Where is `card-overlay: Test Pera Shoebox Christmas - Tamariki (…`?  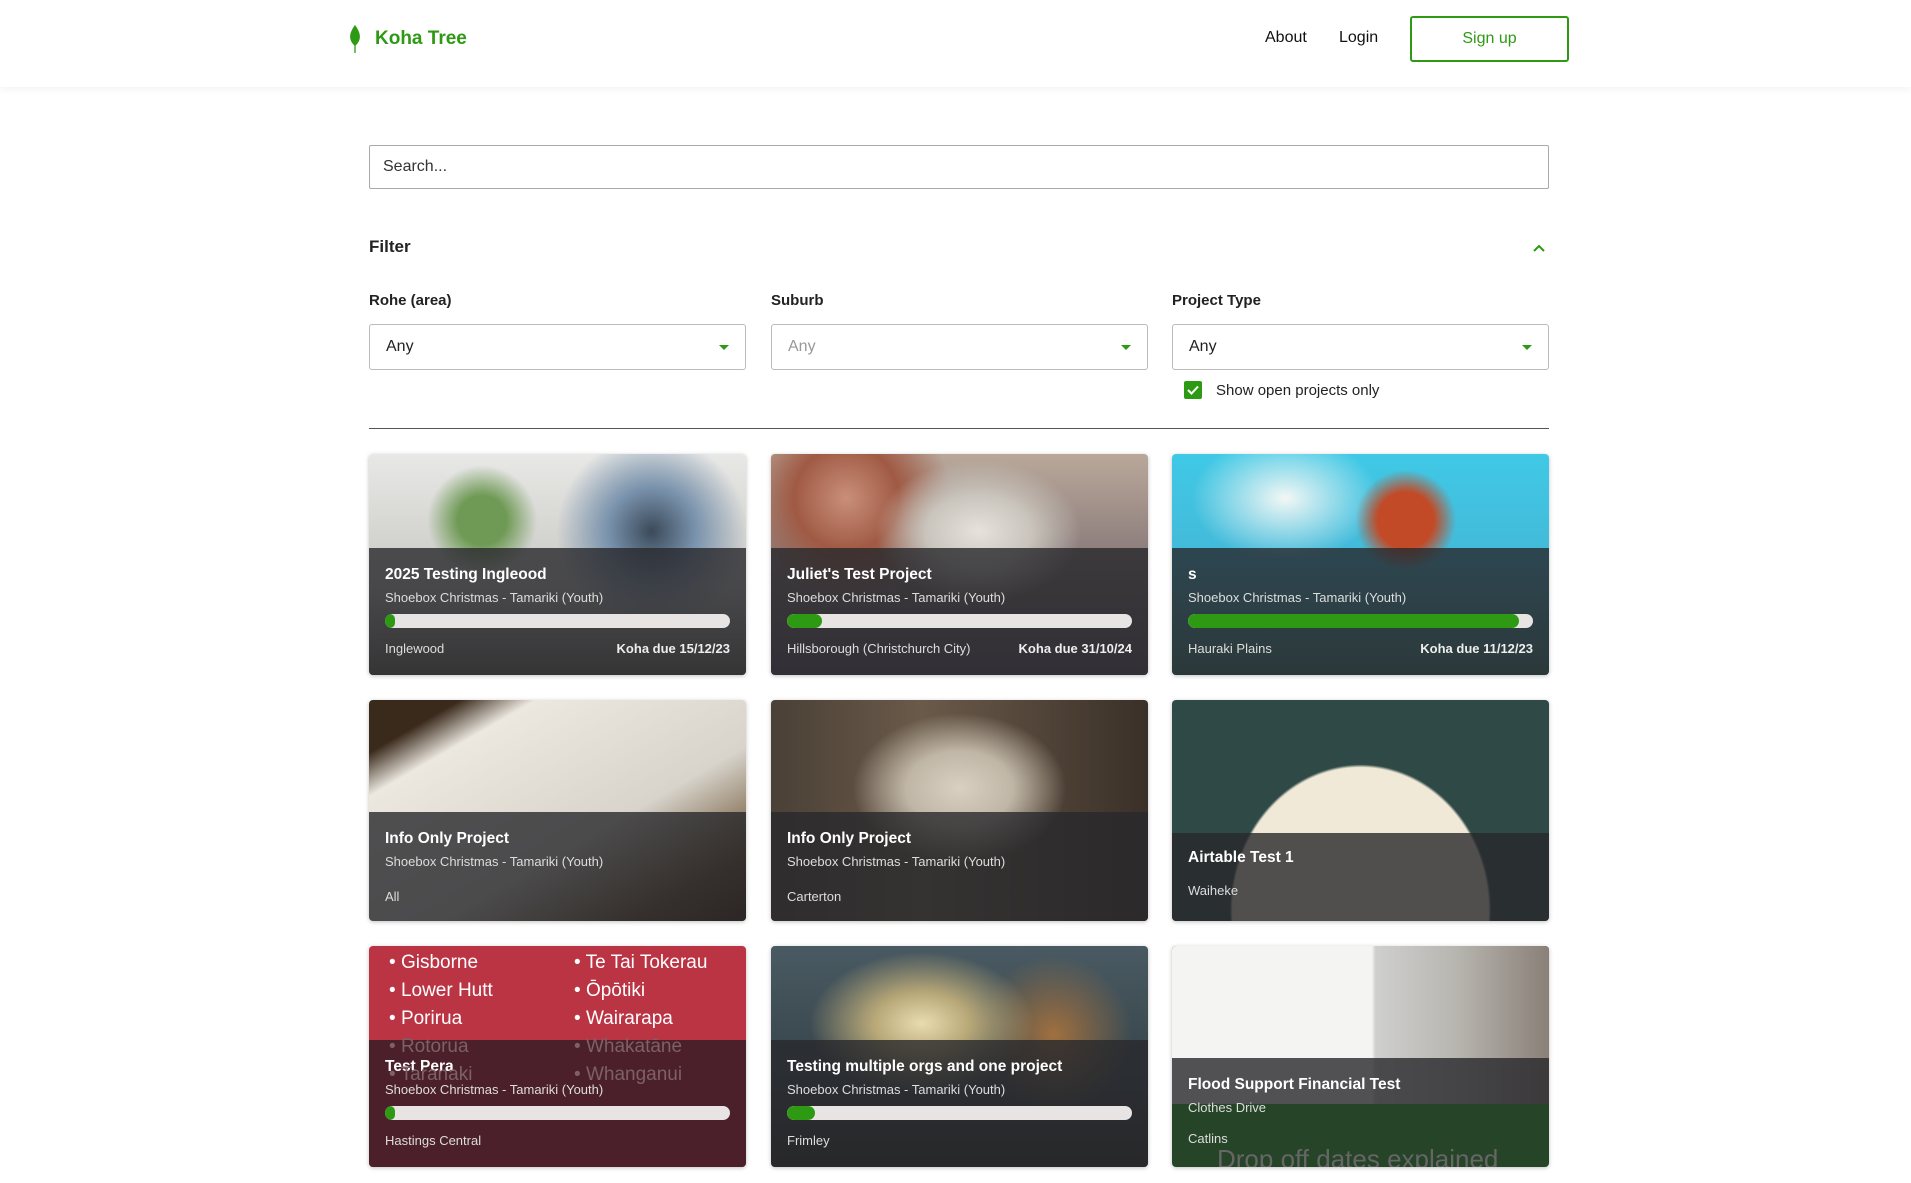 card-overlay: Test Pera Shoebox Christmas - Tamariki (… is located at coordinates (557, 1103).